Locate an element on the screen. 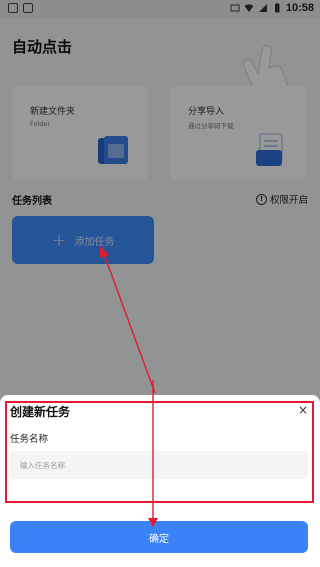 The image size is (320, 567). close-button: × is located at coordinates (303, 410).